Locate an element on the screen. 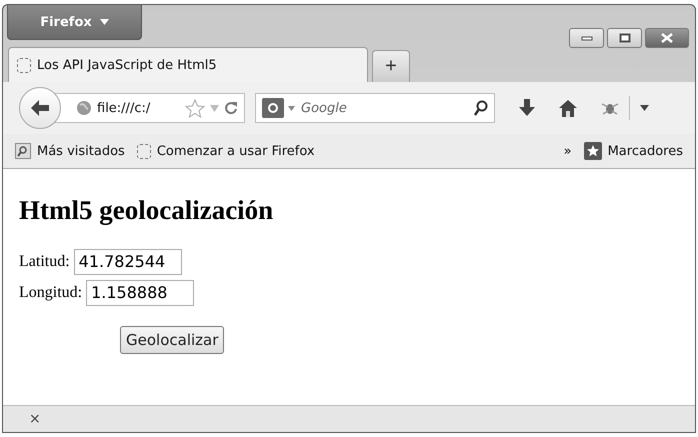 The height and width of the screenshot is (437, 698). back-button is located at coordinates (40, 108).